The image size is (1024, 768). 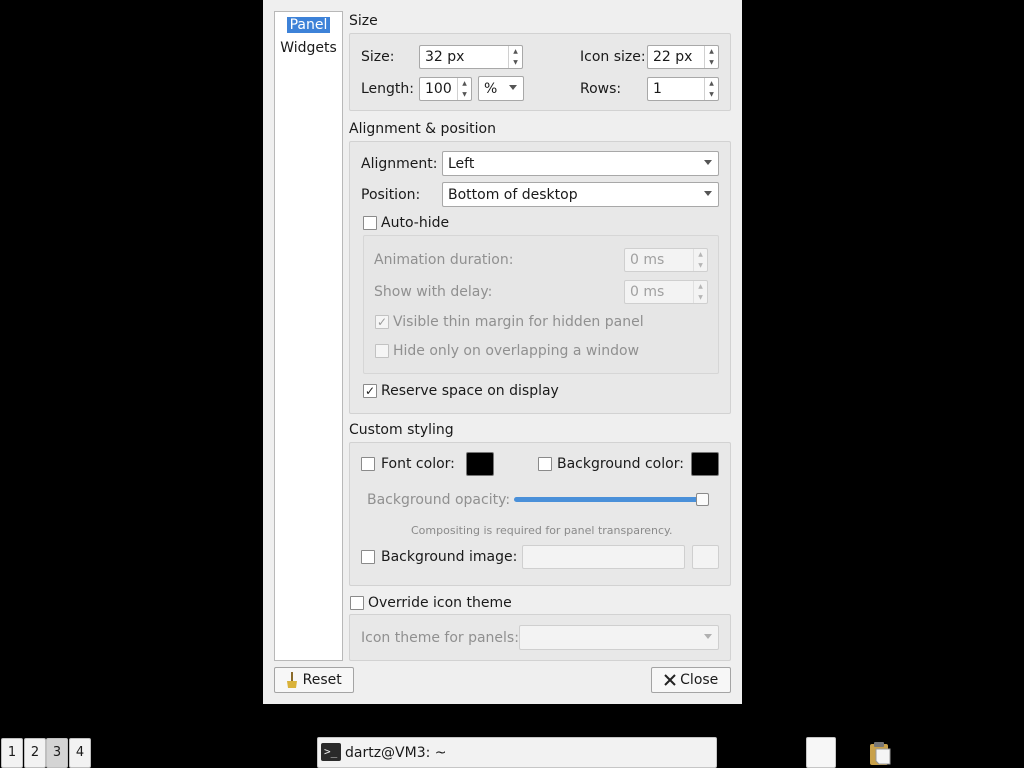 I want to click on autohide-checkbox, so click(x=370, y=223).